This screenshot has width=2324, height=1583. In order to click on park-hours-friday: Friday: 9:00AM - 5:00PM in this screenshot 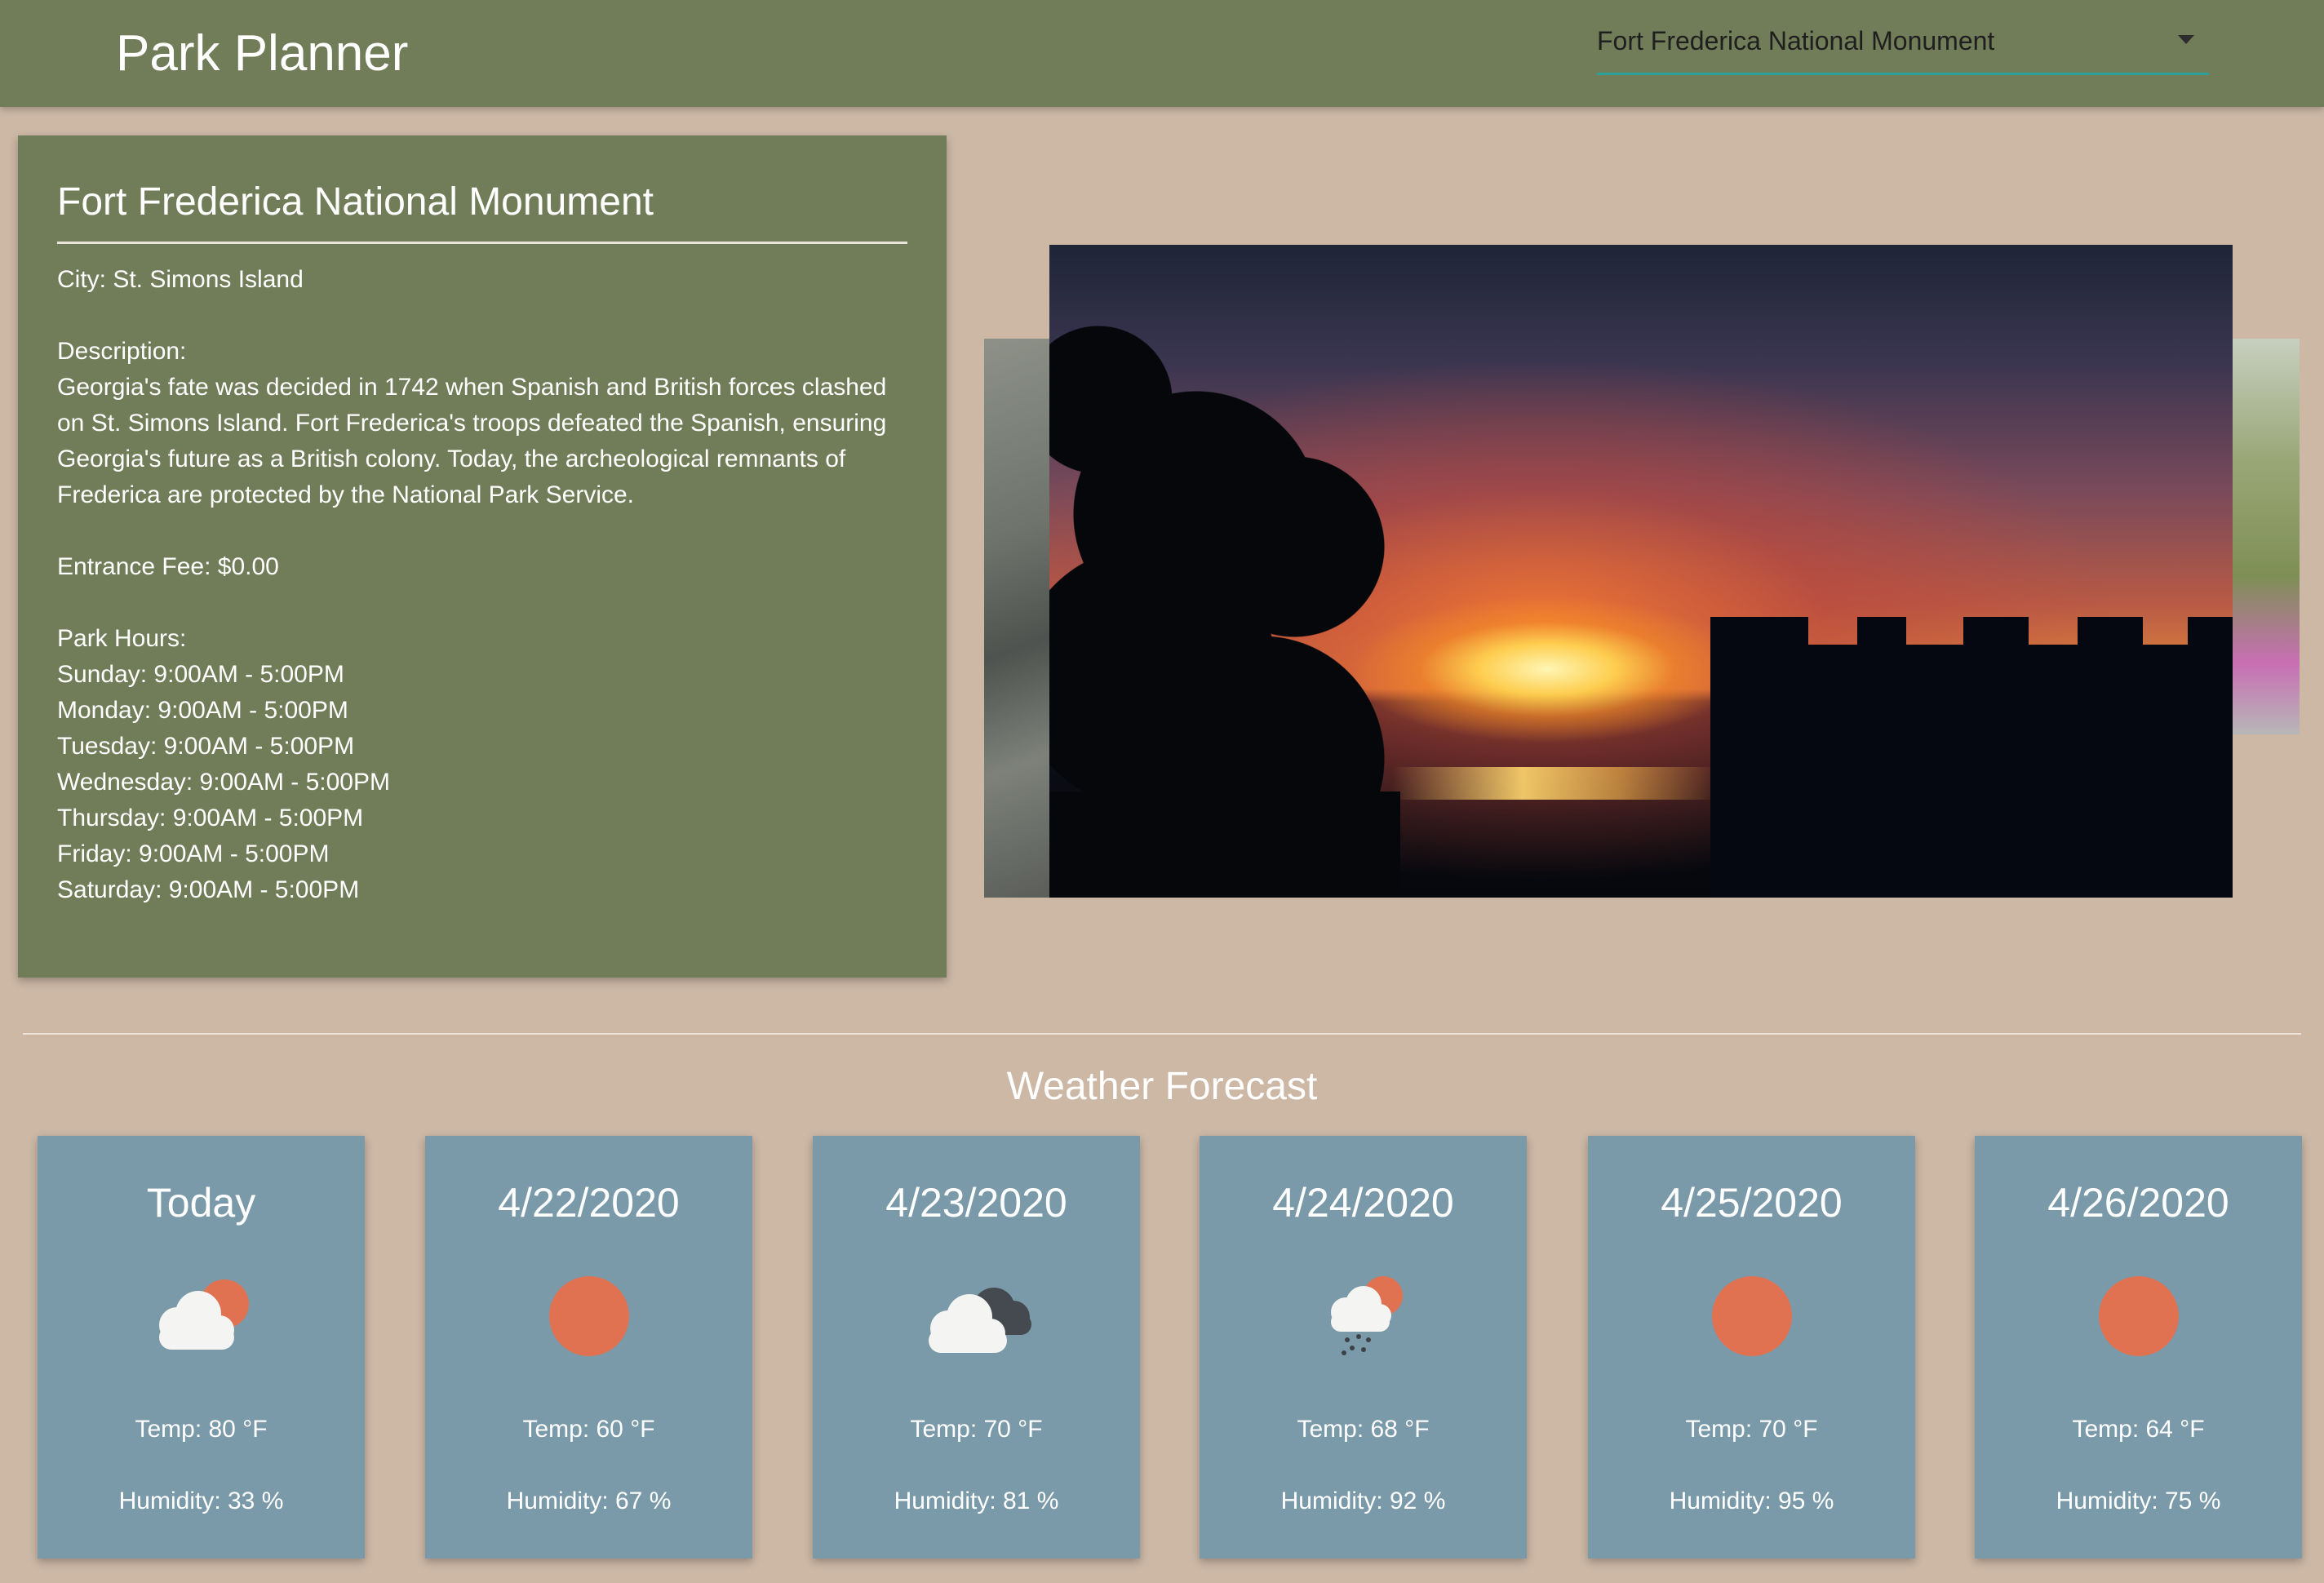, I will do `click(193, 853)`.